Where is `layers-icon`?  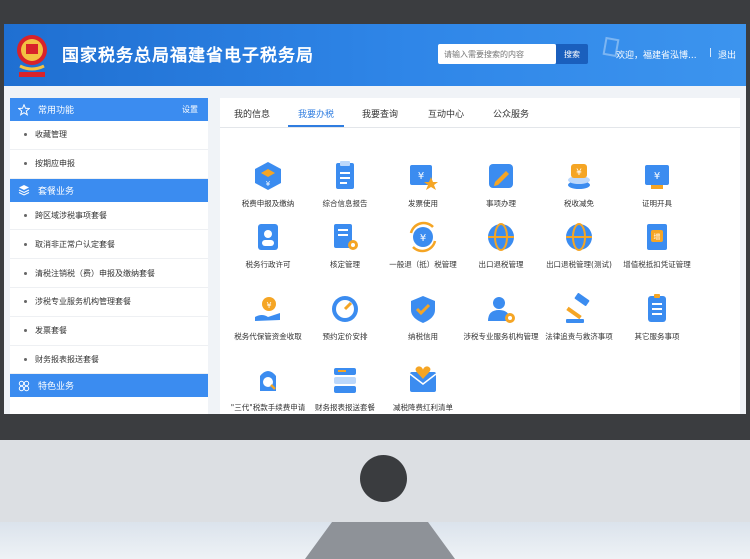 layers-icon is located at coordinates (24, 190).